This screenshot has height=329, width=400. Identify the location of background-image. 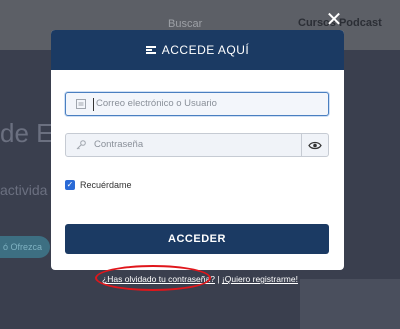
(350, 304).